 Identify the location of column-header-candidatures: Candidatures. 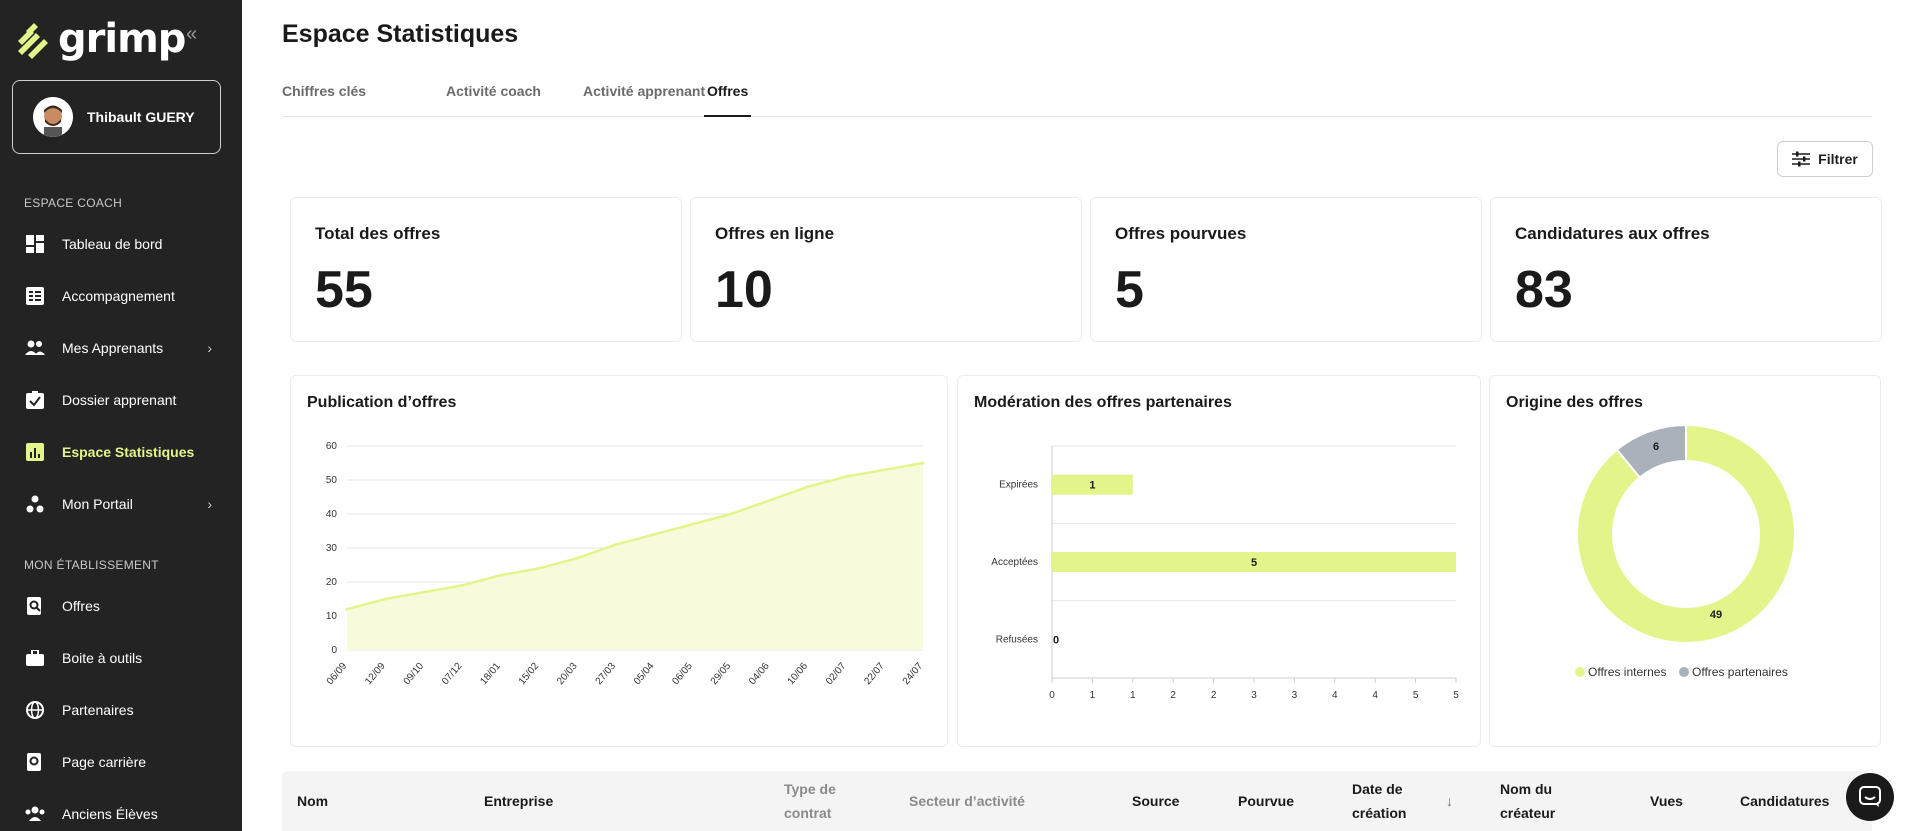
(1784, 801).